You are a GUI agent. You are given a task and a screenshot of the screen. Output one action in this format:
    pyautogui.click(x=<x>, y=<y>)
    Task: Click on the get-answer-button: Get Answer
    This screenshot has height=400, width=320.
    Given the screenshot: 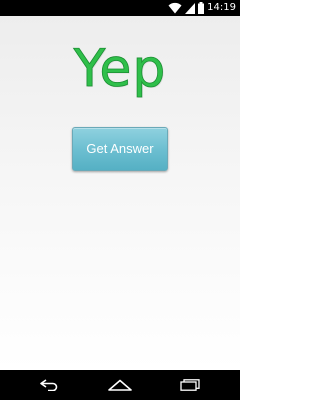 What is the action you would take?
    pyautogui.click(x=120, y=149)
    